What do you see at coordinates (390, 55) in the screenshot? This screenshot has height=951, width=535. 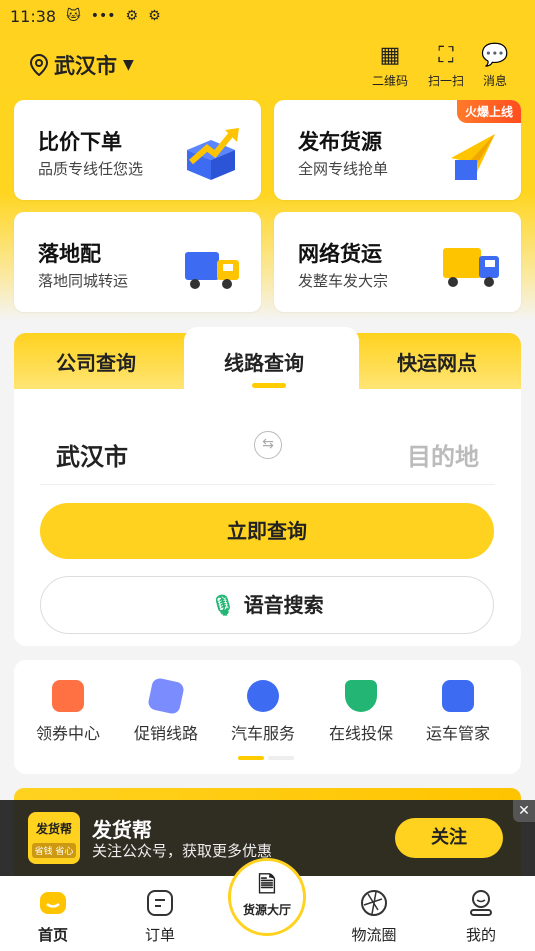 I see `qrcode-icon: ▦` at bounding box center [390, 55].